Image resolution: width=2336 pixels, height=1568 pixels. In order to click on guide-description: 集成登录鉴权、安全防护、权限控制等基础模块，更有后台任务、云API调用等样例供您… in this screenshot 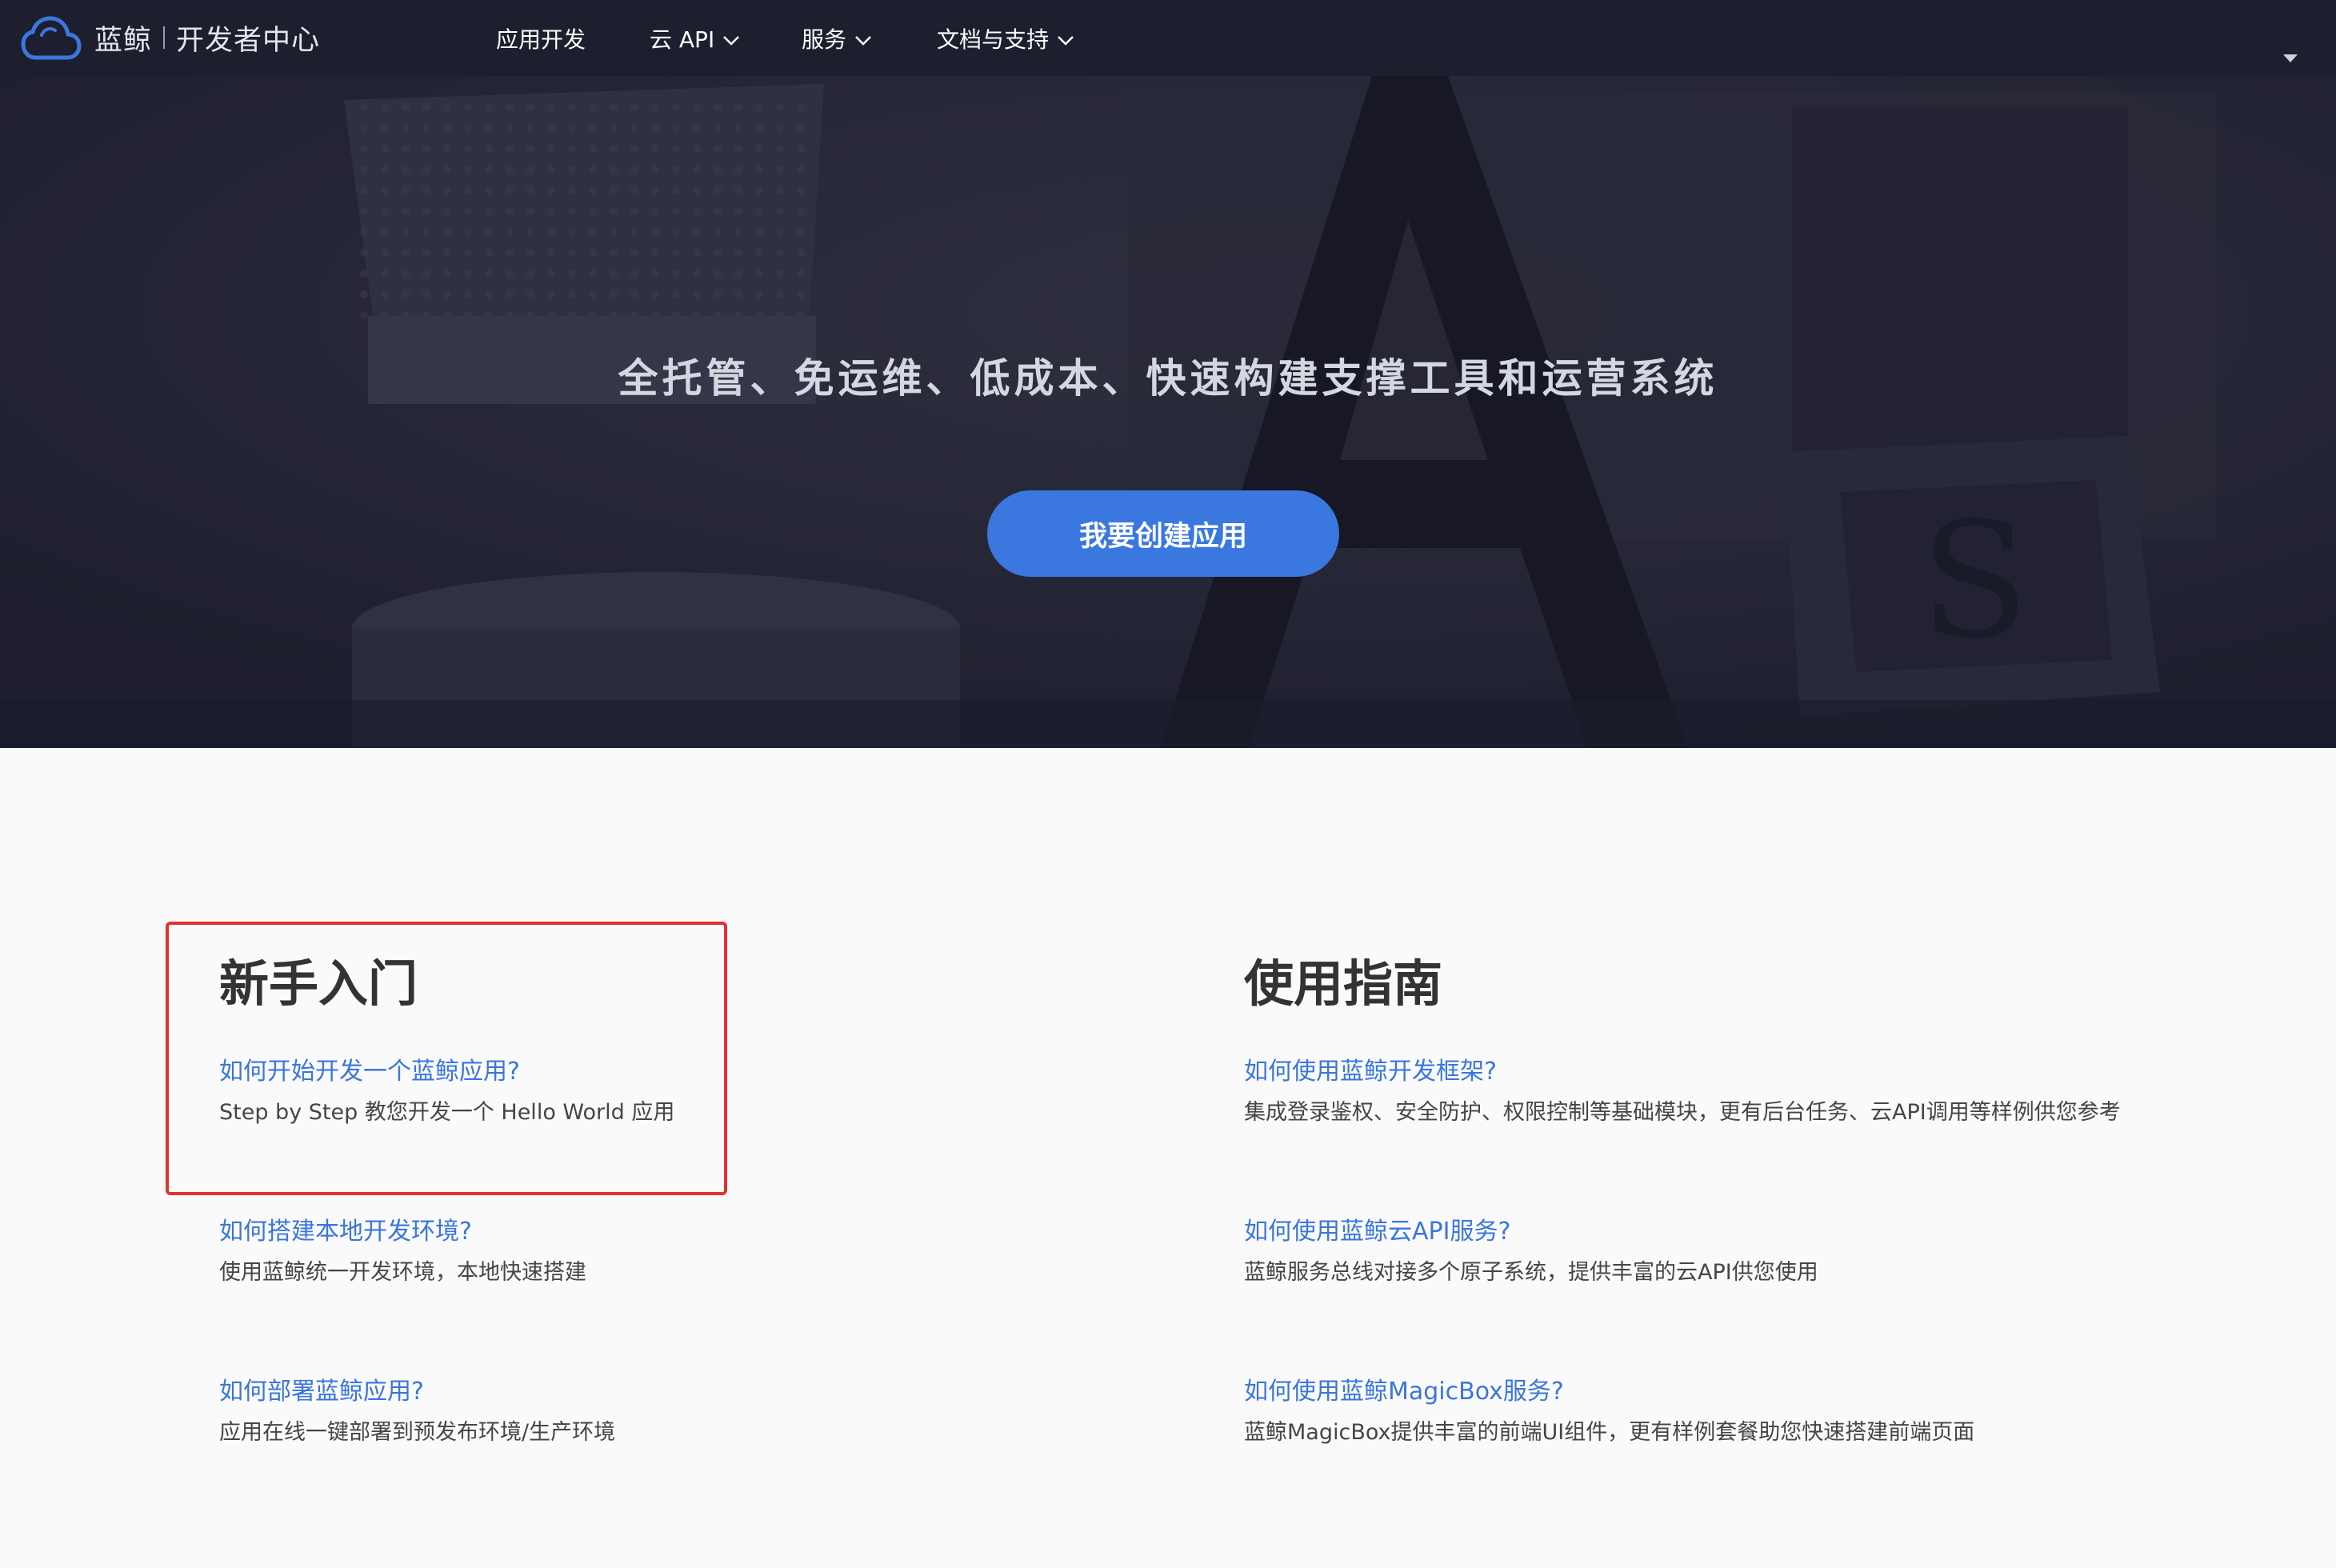, I will do `click(1682, 1112)`.